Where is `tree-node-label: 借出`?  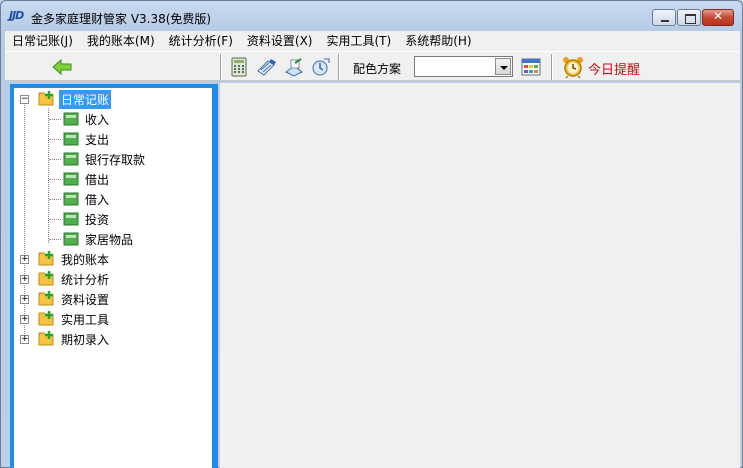 tree-node-label: 借出 is located at coordinates (97, 180).